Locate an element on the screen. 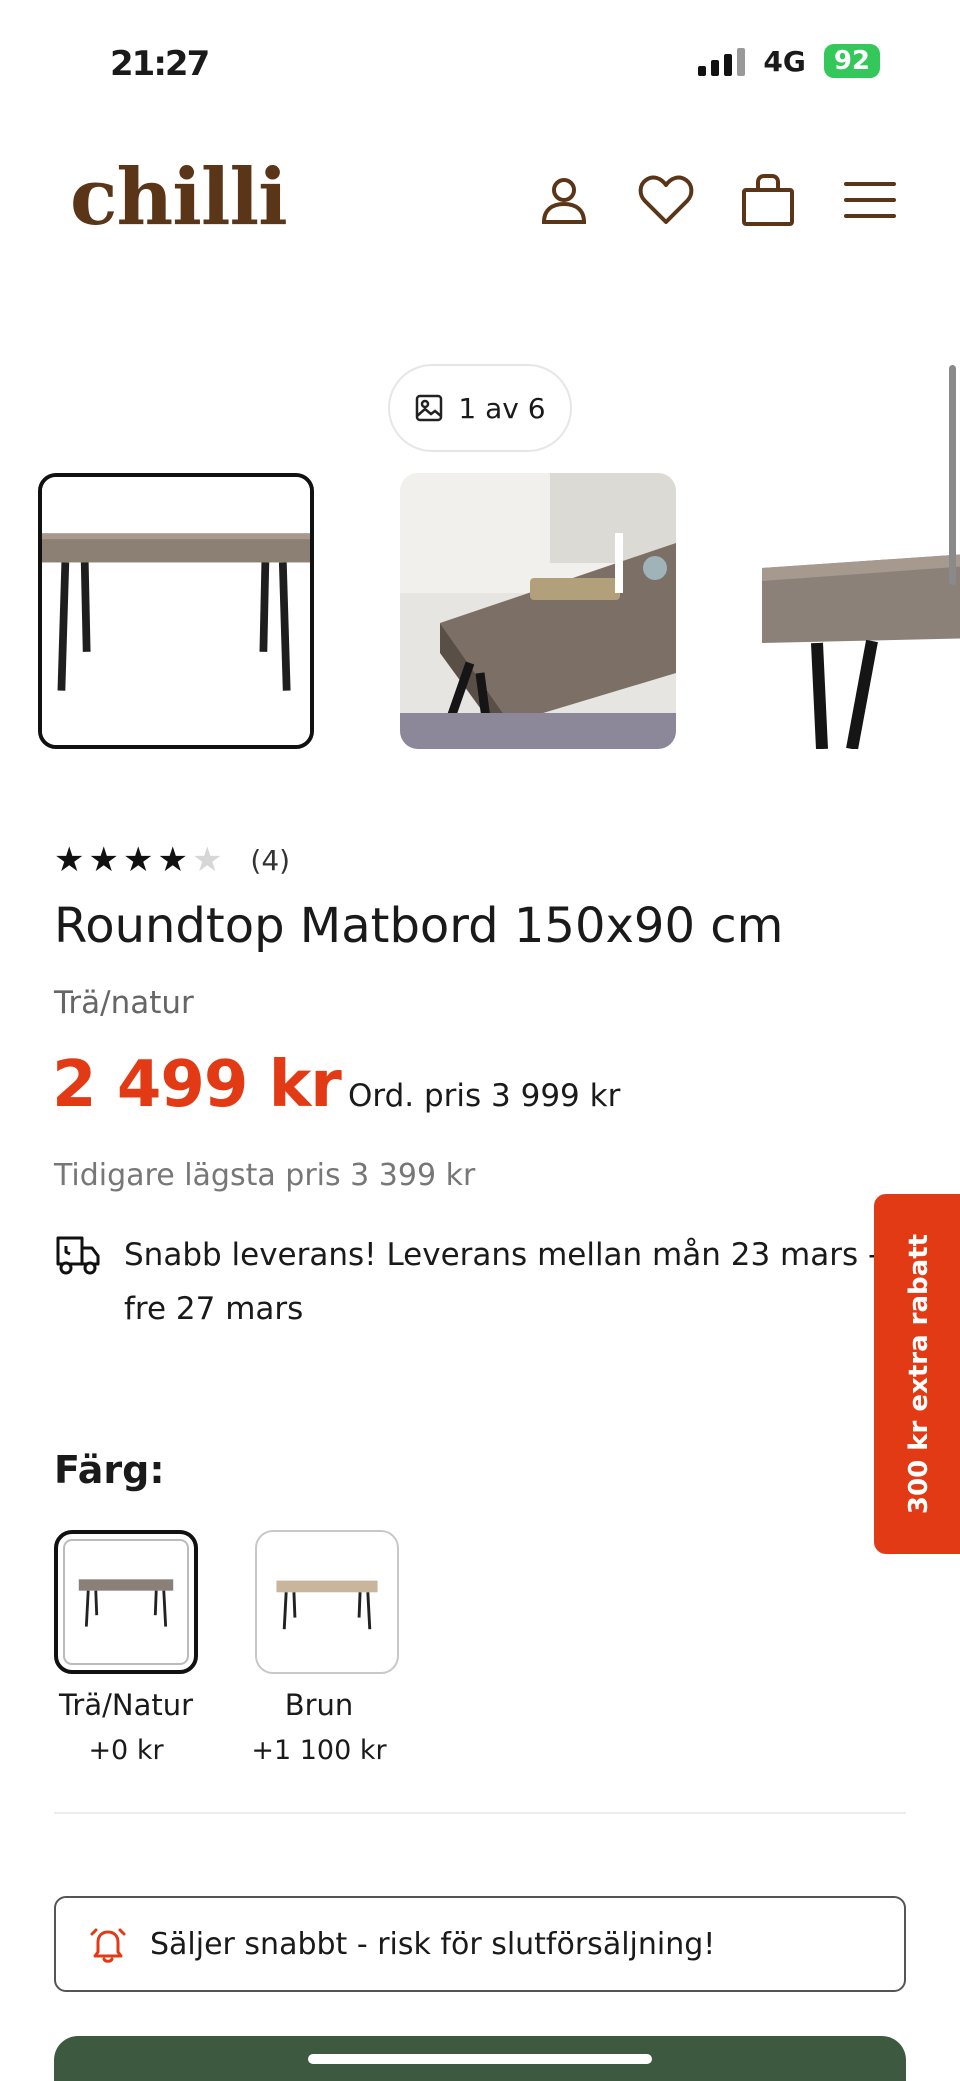 This screenshot has width=960, height=2081. table-side-image is located at coordinates (861, 611).